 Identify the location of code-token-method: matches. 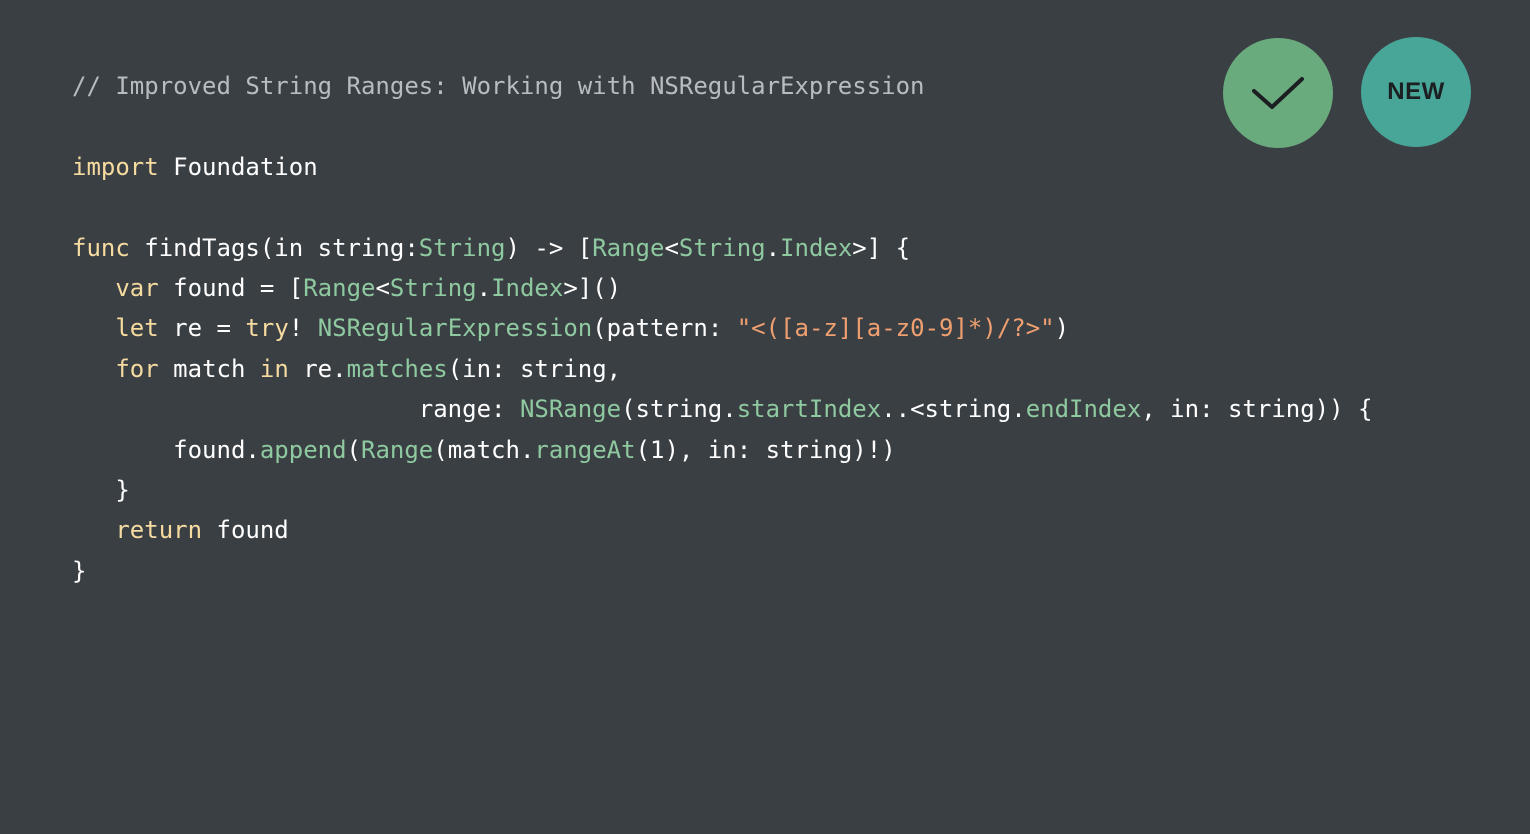
(397, 368).